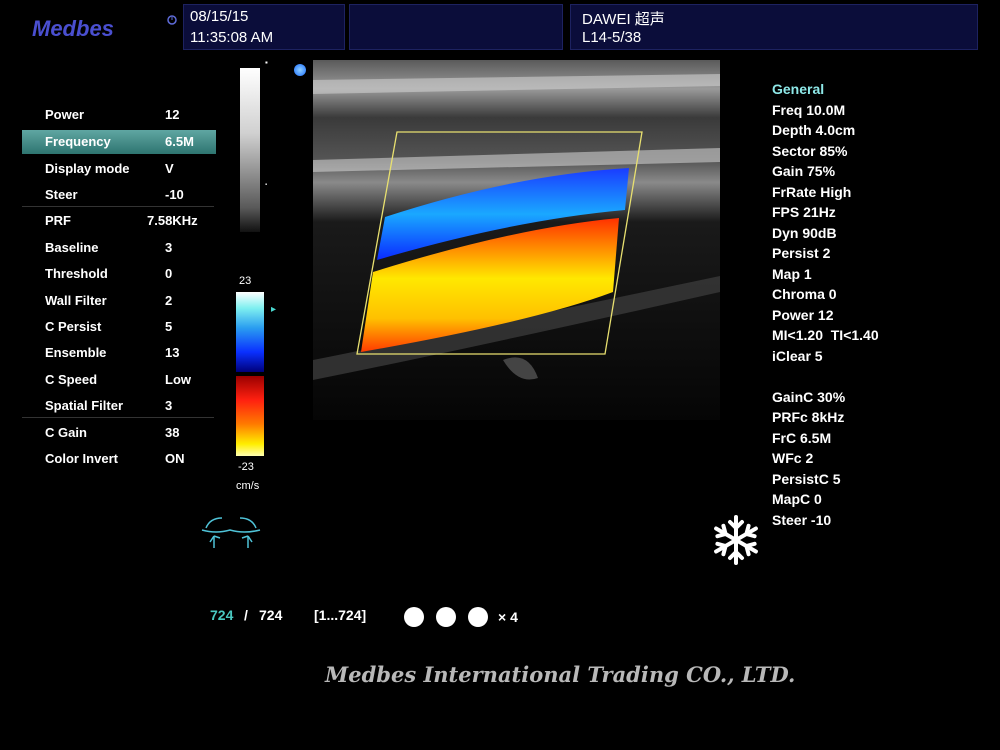  Describe the element at coordinates (797, 355) in the screenshot. I see `param-iclear: iClear 5` at that location.